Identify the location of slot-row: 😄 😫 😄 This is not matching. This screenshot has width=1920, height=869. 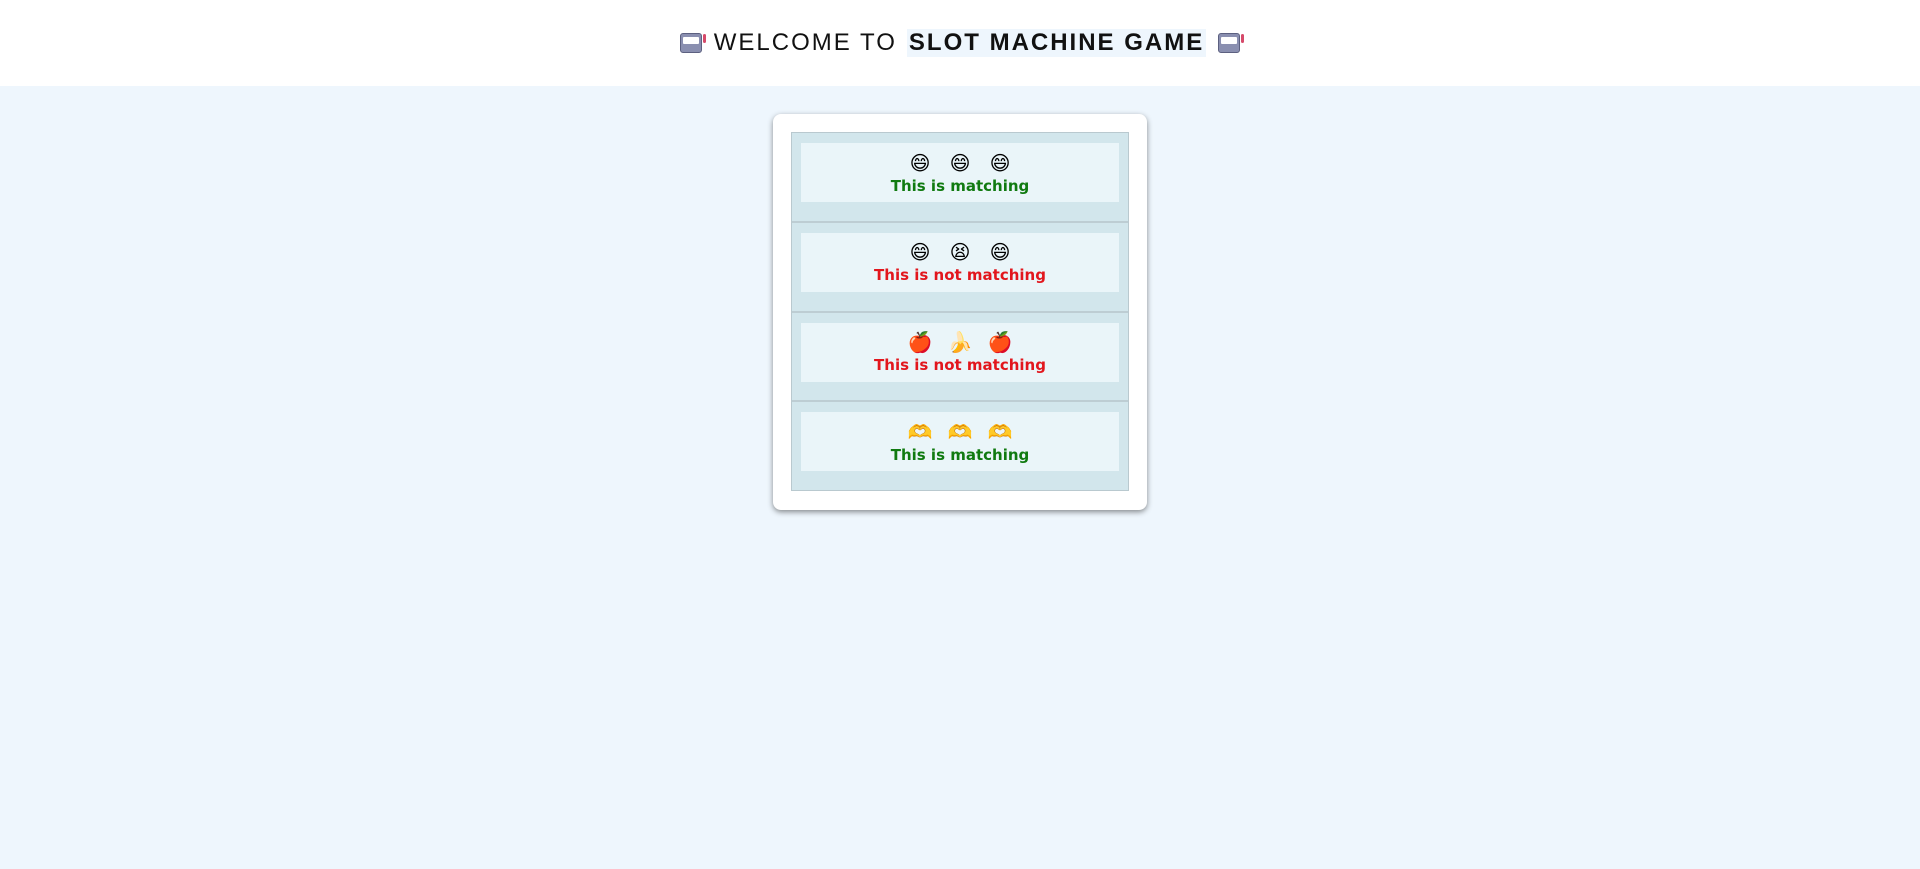
(960, 268).